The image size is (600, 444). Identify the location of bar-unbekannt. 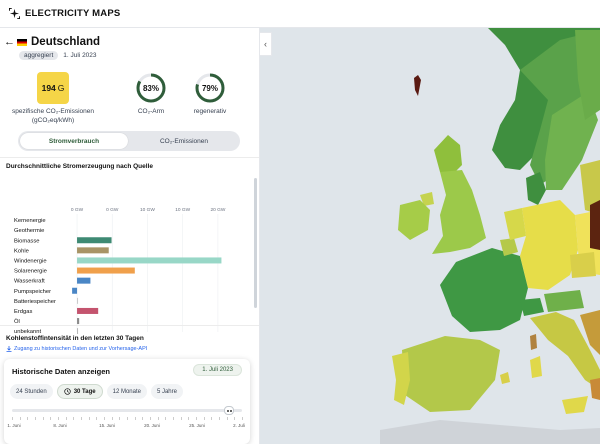
(78, 331).